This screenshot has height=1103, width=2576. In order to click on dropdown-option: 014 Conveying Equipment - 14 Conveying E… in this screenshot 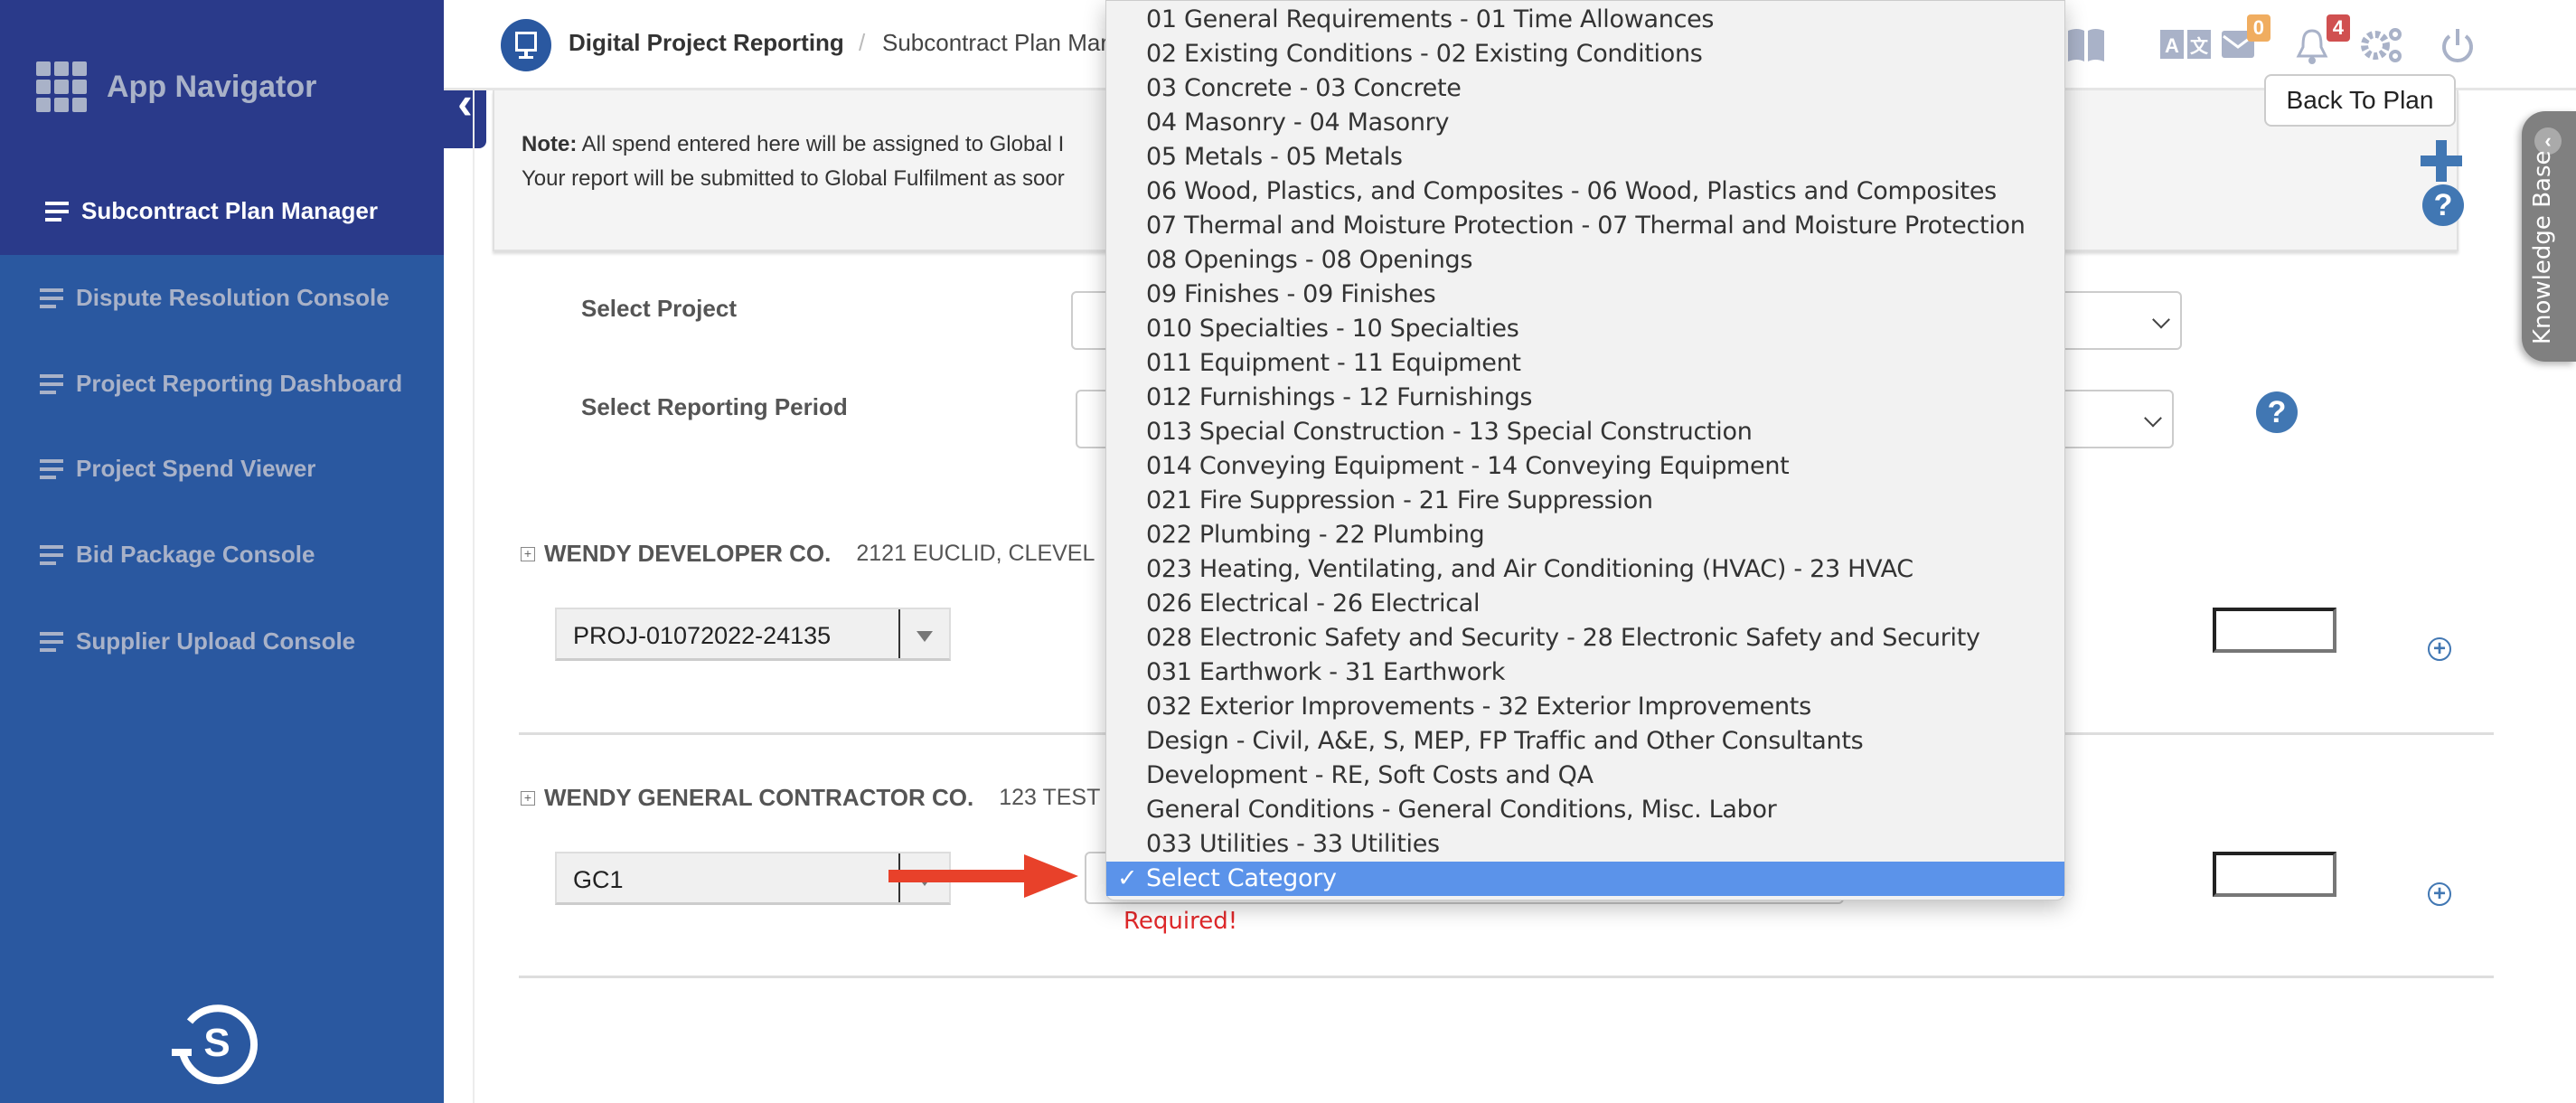, I will do `click(1585, 466)`.